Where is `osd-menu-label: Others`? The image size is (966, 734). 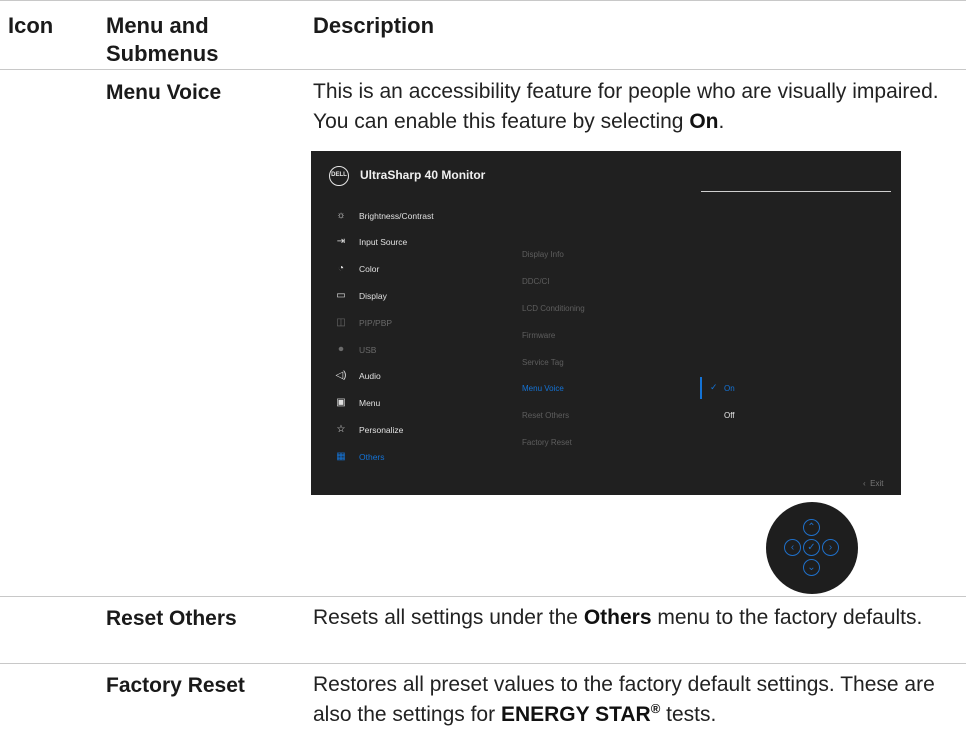
osd-menu-label: Others is located at coordinates (372, 457).